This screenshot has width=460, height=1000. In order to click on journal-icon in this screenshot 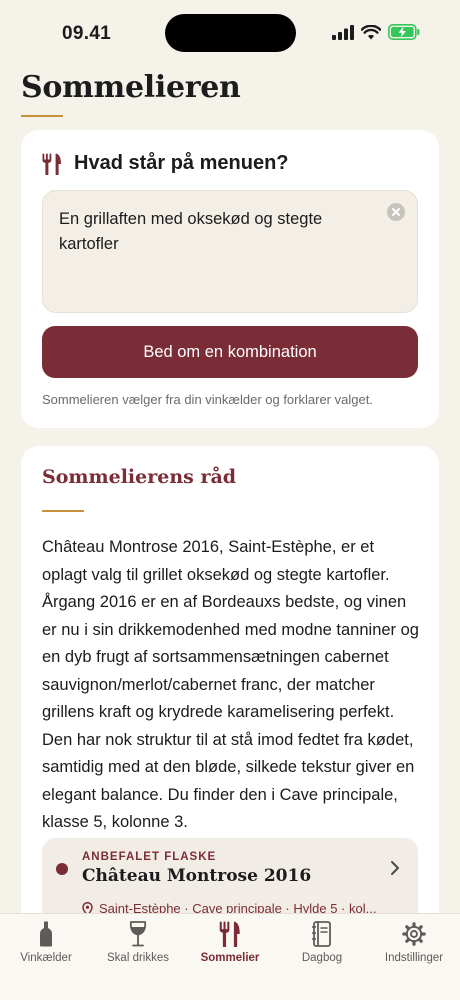, I will do `click(321, 934)`.